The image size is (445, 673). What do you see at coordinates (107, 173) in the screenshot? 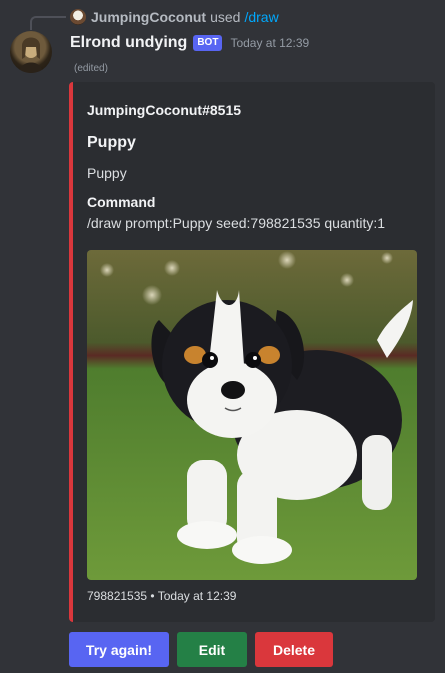
I see `embed-description: Puppy` at bounding box center [107, 173].